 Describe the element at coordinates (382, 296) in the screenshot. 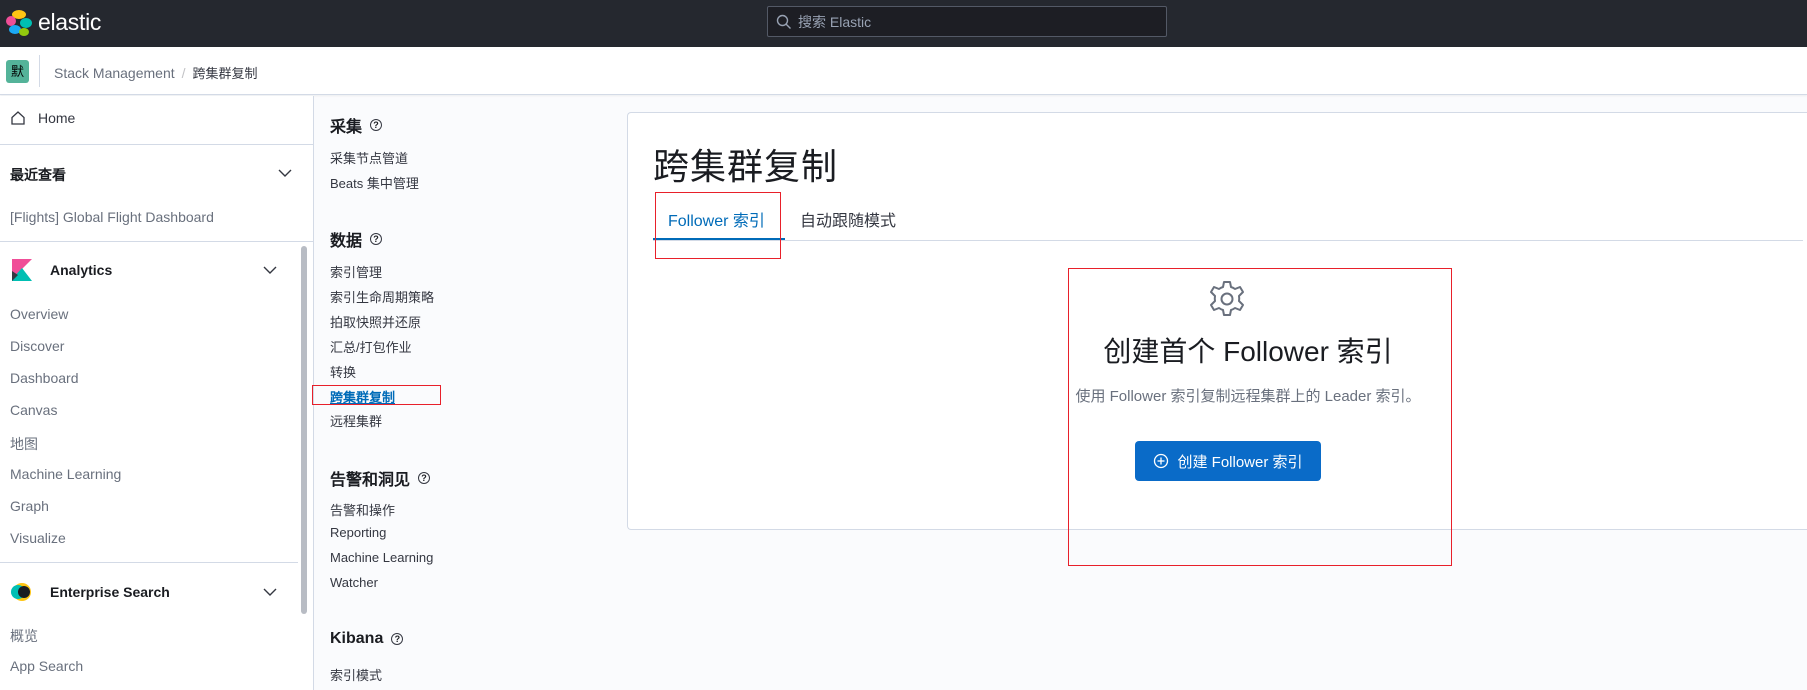

I see `mgmt-ilm: 索引生命周期策略` at that location.